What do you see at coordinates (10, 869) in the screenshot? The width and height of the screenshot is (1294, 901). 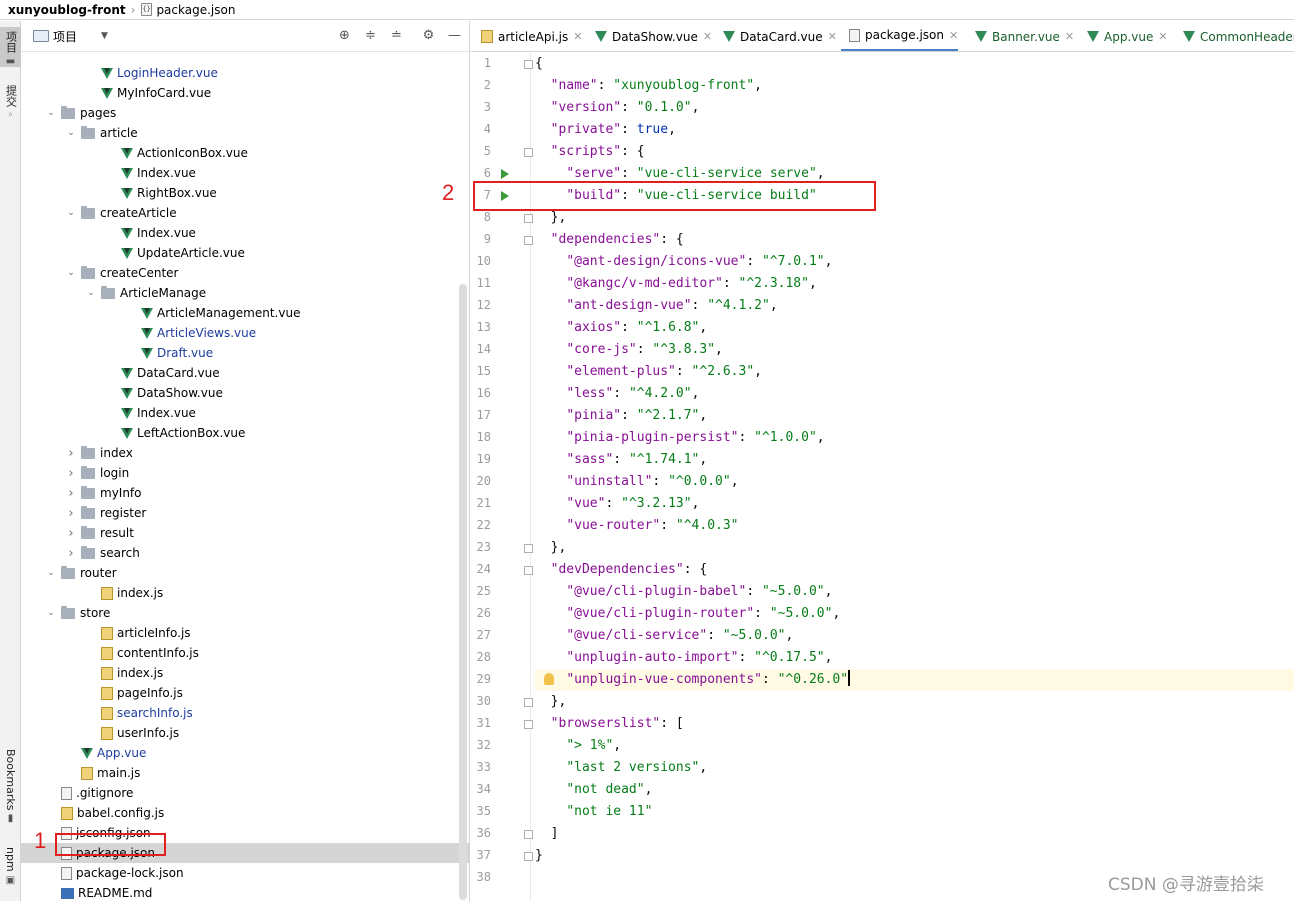 I see `npm-tool-tab: npm ▣` at bounding box center [10, 869].